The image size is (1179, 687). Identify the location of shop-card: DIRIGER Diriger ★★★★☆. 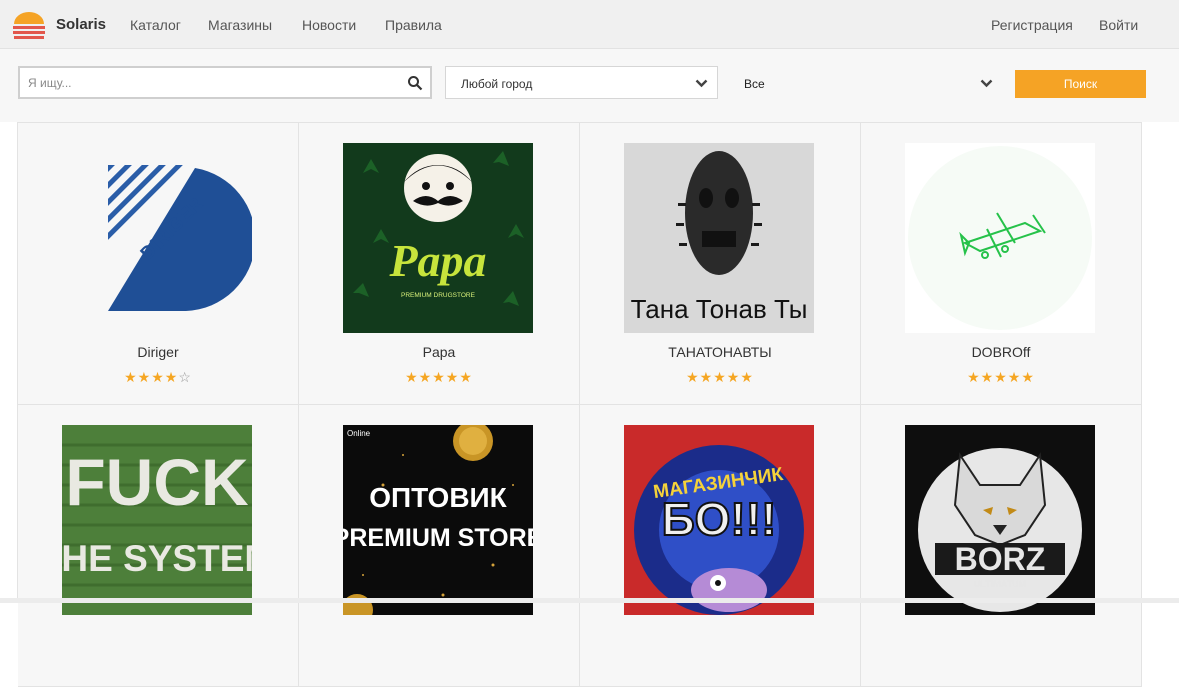
(158, 264).